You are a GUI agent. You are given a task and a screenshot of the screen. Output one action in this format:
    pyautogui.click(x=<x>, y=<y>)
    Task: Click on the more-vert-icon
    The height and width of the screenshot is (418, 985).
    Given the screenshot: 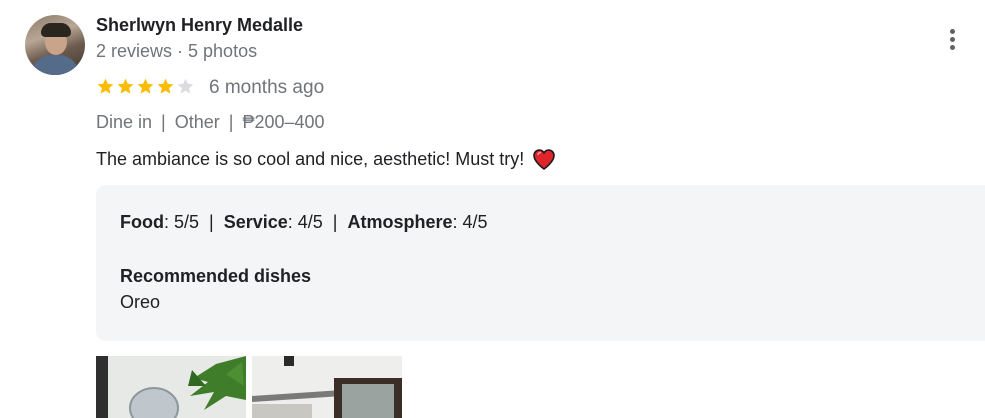 What is the action you would take?
    pyautogui.click(x=952, y=31)
    